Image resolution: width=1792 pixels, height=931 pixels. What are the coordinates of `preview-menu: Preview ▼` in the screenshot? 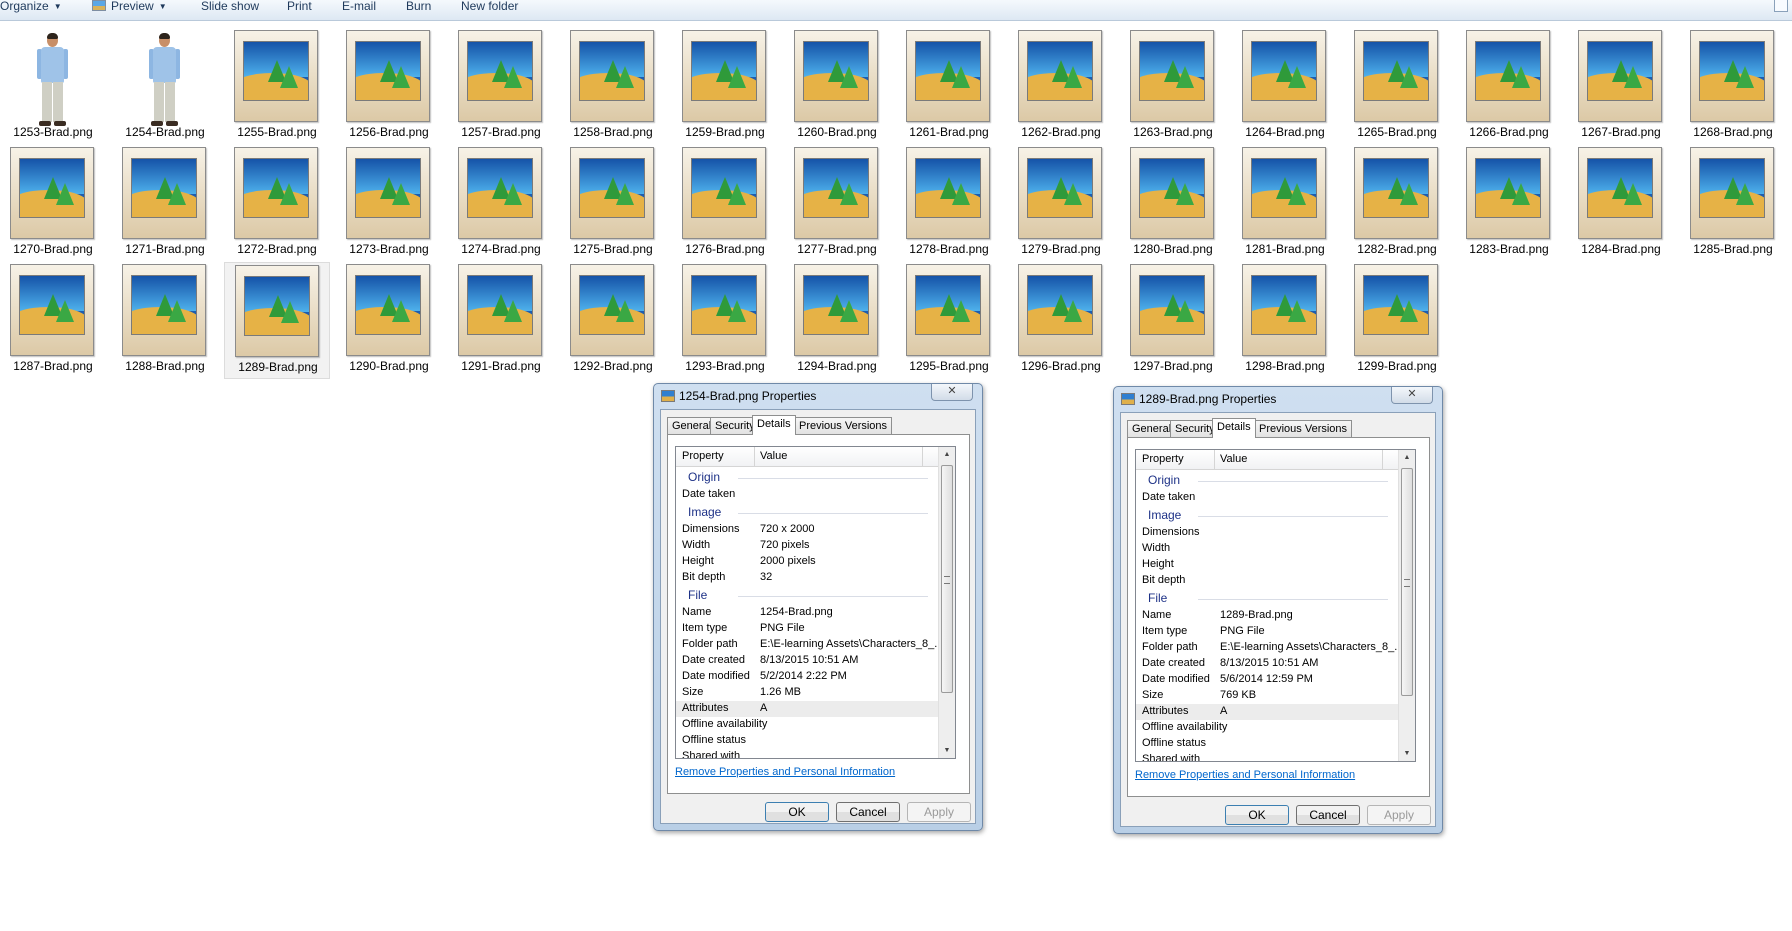 It's located at (129, 7).